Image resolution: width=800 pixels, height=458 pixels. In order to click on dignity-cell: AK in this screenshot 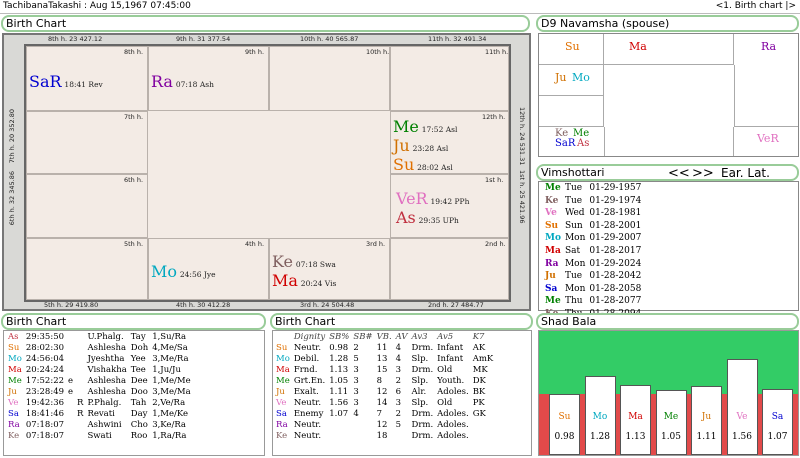, I will do `click(479, 348)`.